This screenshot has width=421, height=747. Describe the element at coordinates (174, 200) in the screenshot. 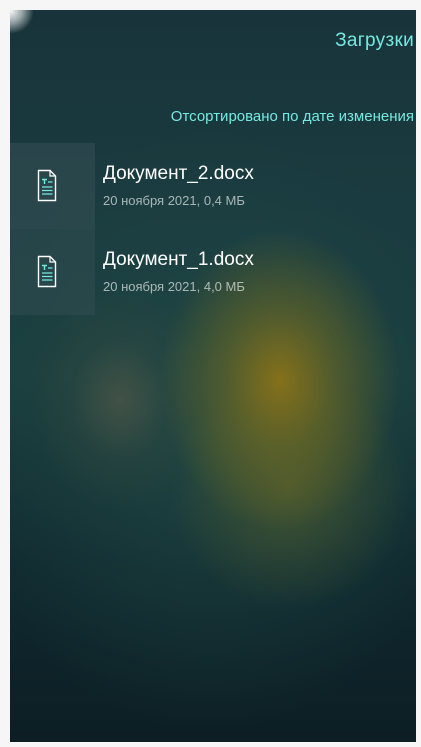

I see `file-meta: 20 ноября 2021, 0,4 МБ` at that location.